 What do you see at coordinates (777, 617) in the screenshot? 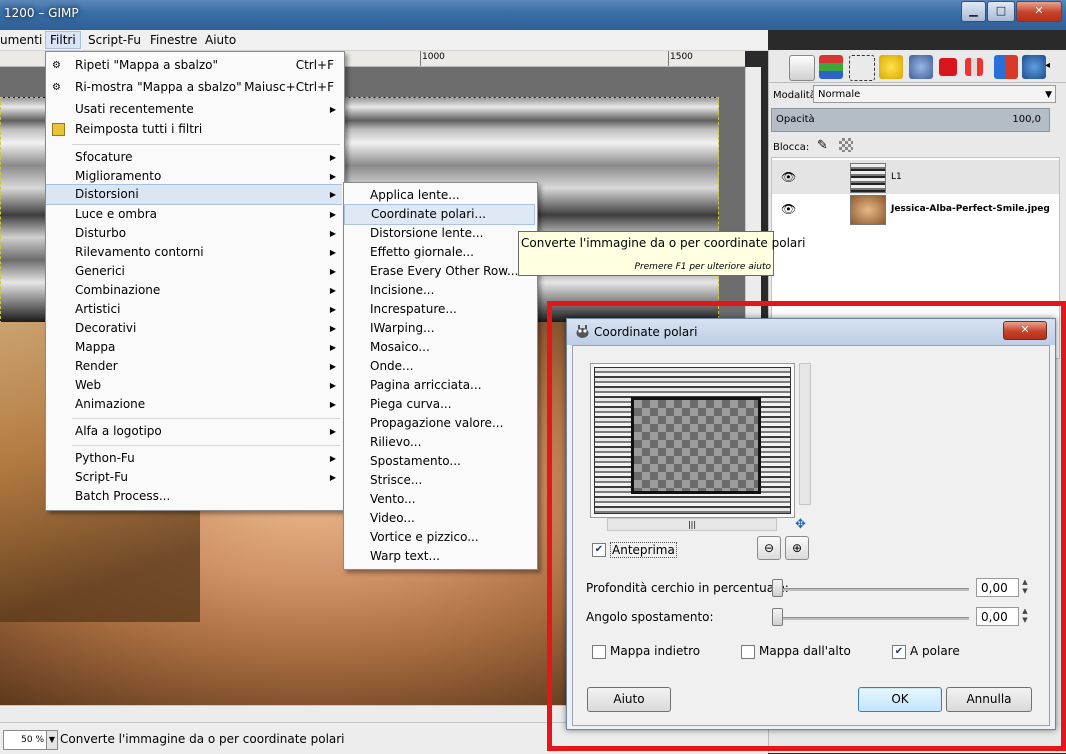
I see `angle-slider-handle` at bounding box center [777, 617].